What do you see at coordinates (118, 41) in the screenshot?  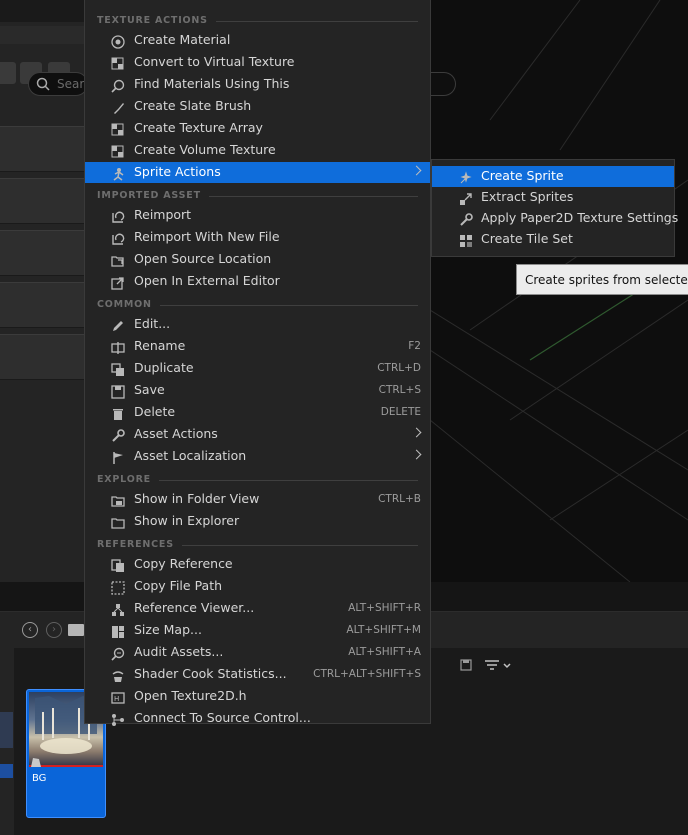 I see `material-icon` at bounding box center [118, 41].